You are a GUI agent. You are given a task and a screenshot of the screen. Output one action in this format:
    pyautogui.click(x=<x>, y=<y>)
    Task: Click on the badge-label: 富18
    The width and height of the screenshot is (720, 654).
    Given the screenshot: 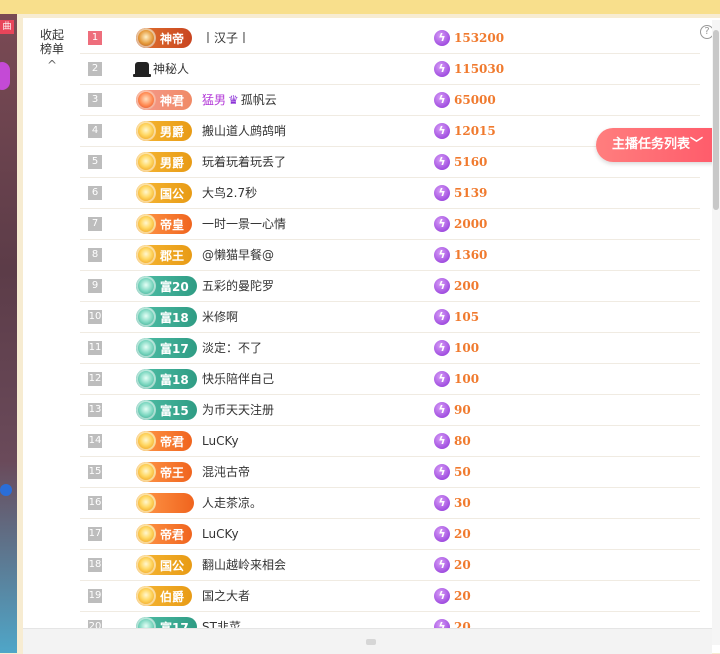 What is the action you would take?
    pyautogui.click(x=174, y=317)
    